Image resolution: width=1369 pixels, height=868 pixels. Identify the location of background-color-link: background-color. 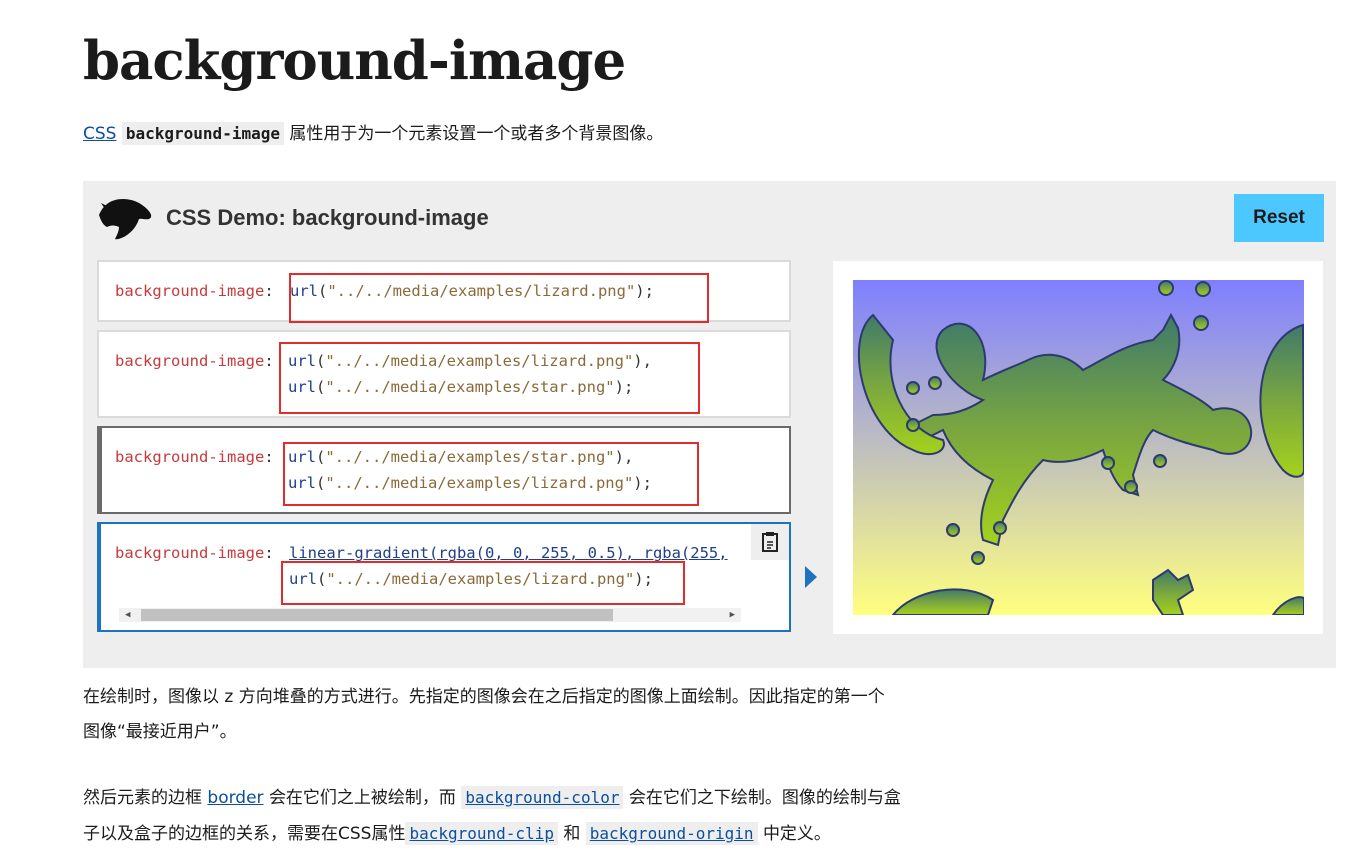
(542, 797).